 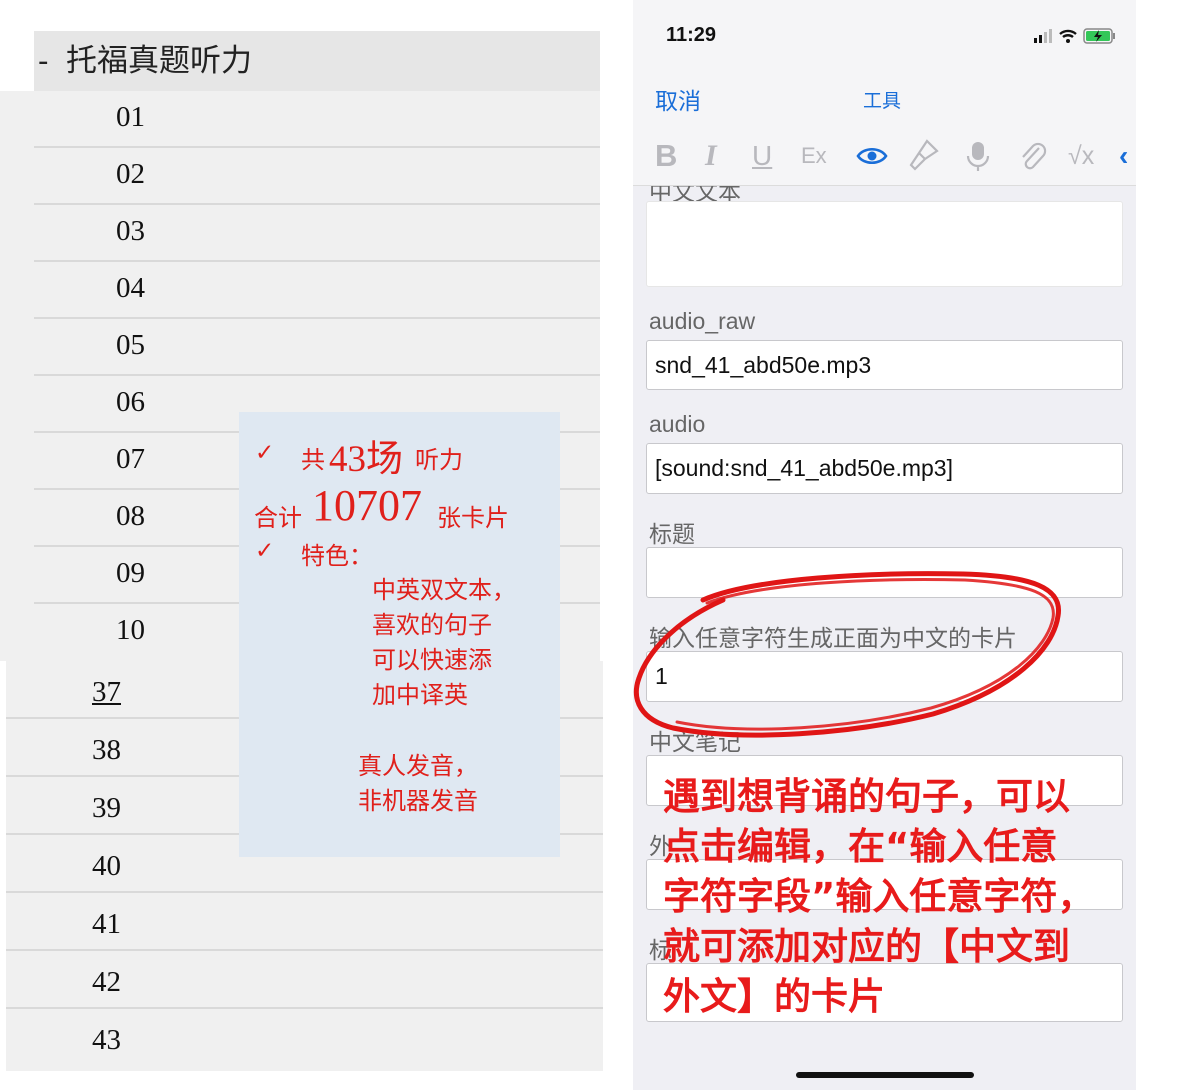 I want to click on status-bar: 11:29, so click(x=884, y=35).